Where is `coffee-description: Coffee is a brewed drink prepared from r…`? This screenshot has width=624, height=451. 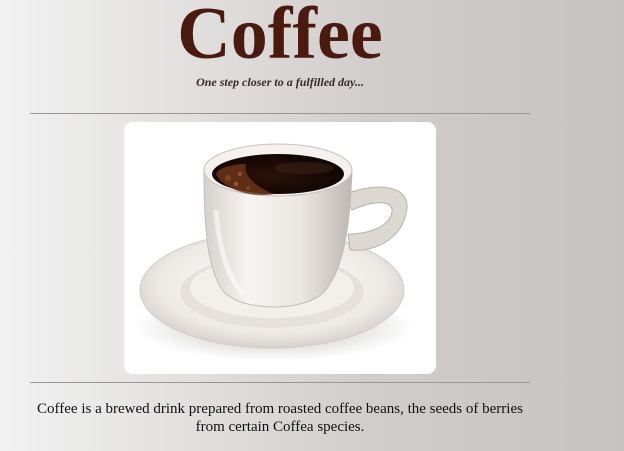
coffee-description: Coffee is a brewed drink prepared from r… is located at coordinates (280, 418).